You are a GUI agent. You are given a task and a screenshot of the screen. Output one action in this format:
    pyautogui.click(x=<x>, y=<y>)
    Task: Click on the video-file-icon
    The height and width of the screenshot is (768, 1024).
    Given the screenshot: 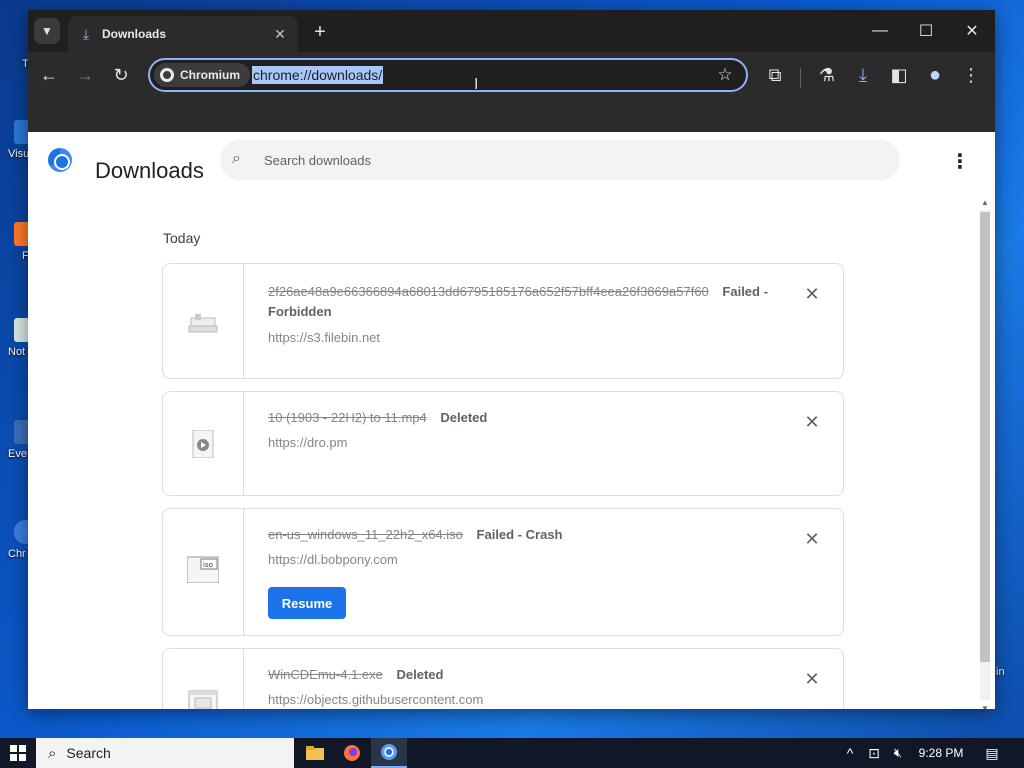 What is the action you would take?
    pyautogui.click(x=203, y=444)
    